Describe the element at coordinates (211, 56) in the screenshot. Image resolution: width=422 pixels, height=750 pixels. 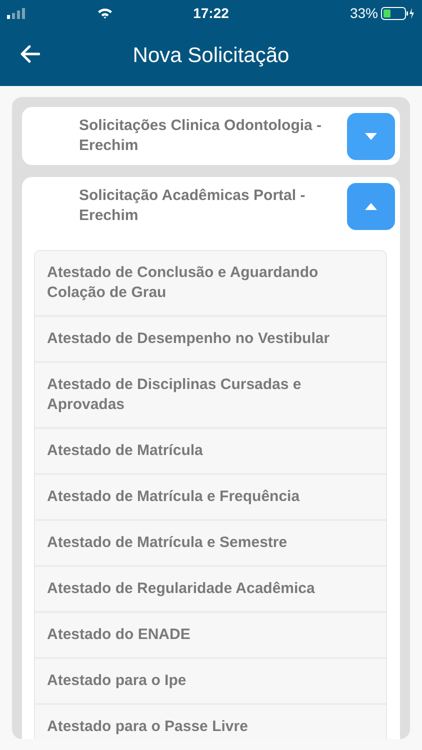
I see `page-title: Nova Solicitação` at that location.